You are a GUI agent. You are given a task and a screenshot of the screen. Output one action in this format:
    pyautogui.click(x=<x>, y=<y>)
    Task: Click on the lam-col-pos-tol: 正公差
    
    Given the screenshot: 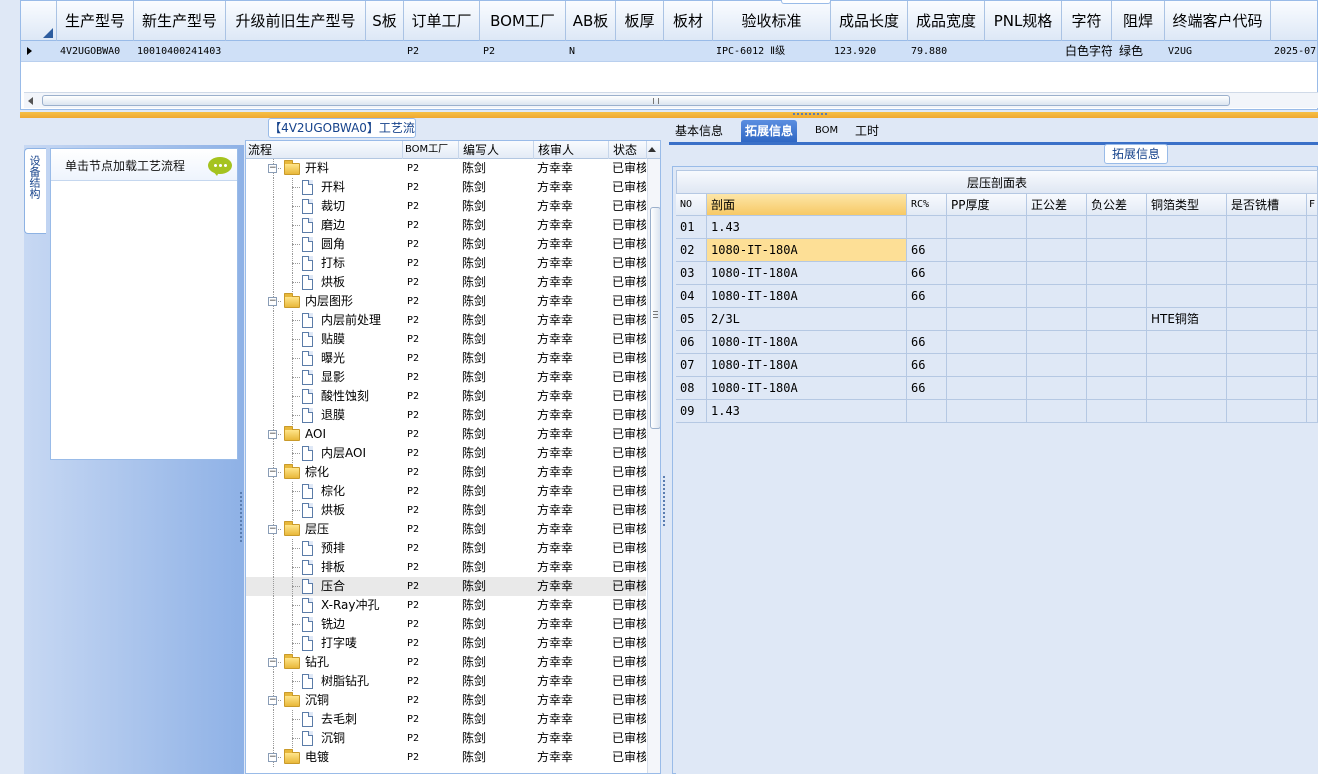 What is the action you would take?
    pyautogui.click(x=1057, y=205)
    